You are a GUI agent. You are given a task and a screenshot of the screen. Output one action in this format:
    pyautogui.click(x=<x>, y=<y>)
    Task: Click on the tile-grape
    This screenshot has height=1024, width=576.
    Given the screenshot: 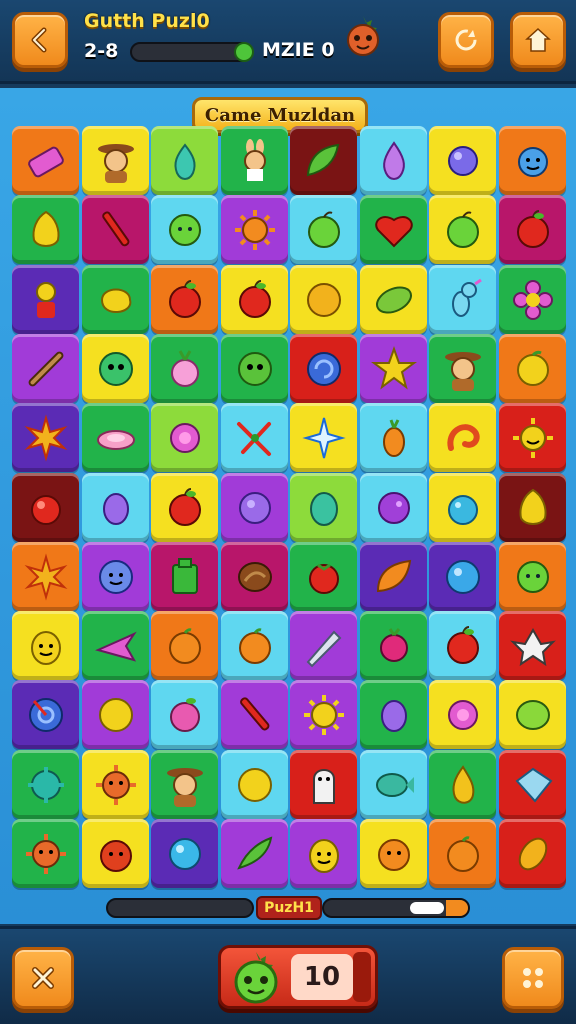 What is the action you would take?
    pyautogui.click(x=254, y=507)
    